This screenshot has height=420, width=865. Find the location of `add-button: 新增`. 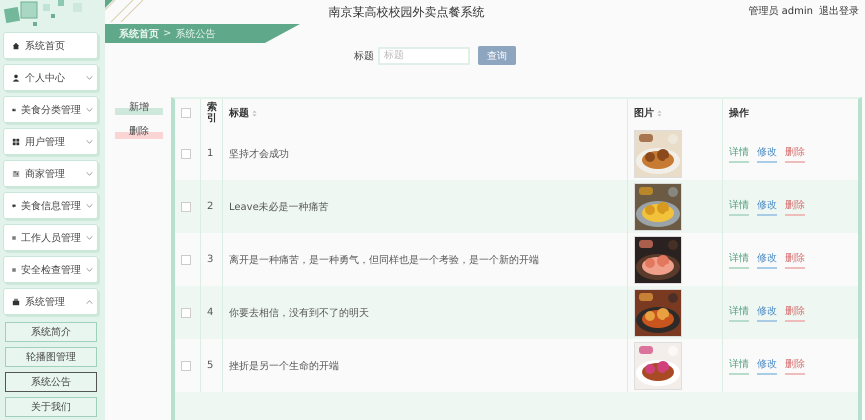

add-button: 新增 is located at coordinates (139, 108).